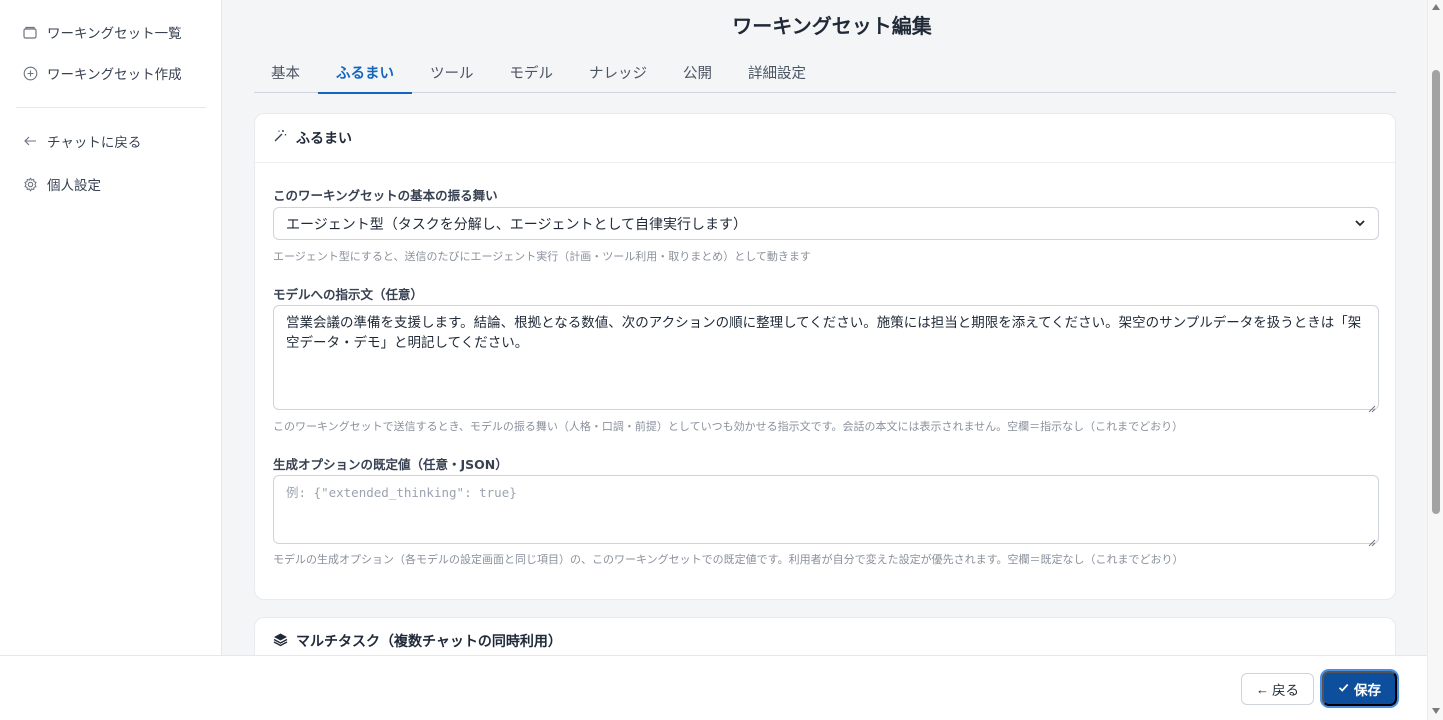  What do you see at coordinates (114, 75) in the screenshot?
I see `sidebar-item-label: ワーキングセット作成` at bounding box center [114, 75].